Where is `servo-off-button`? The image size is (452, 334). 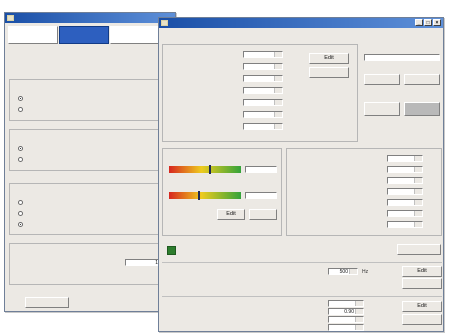
servo-off-button is located at coordinates (422, 79).